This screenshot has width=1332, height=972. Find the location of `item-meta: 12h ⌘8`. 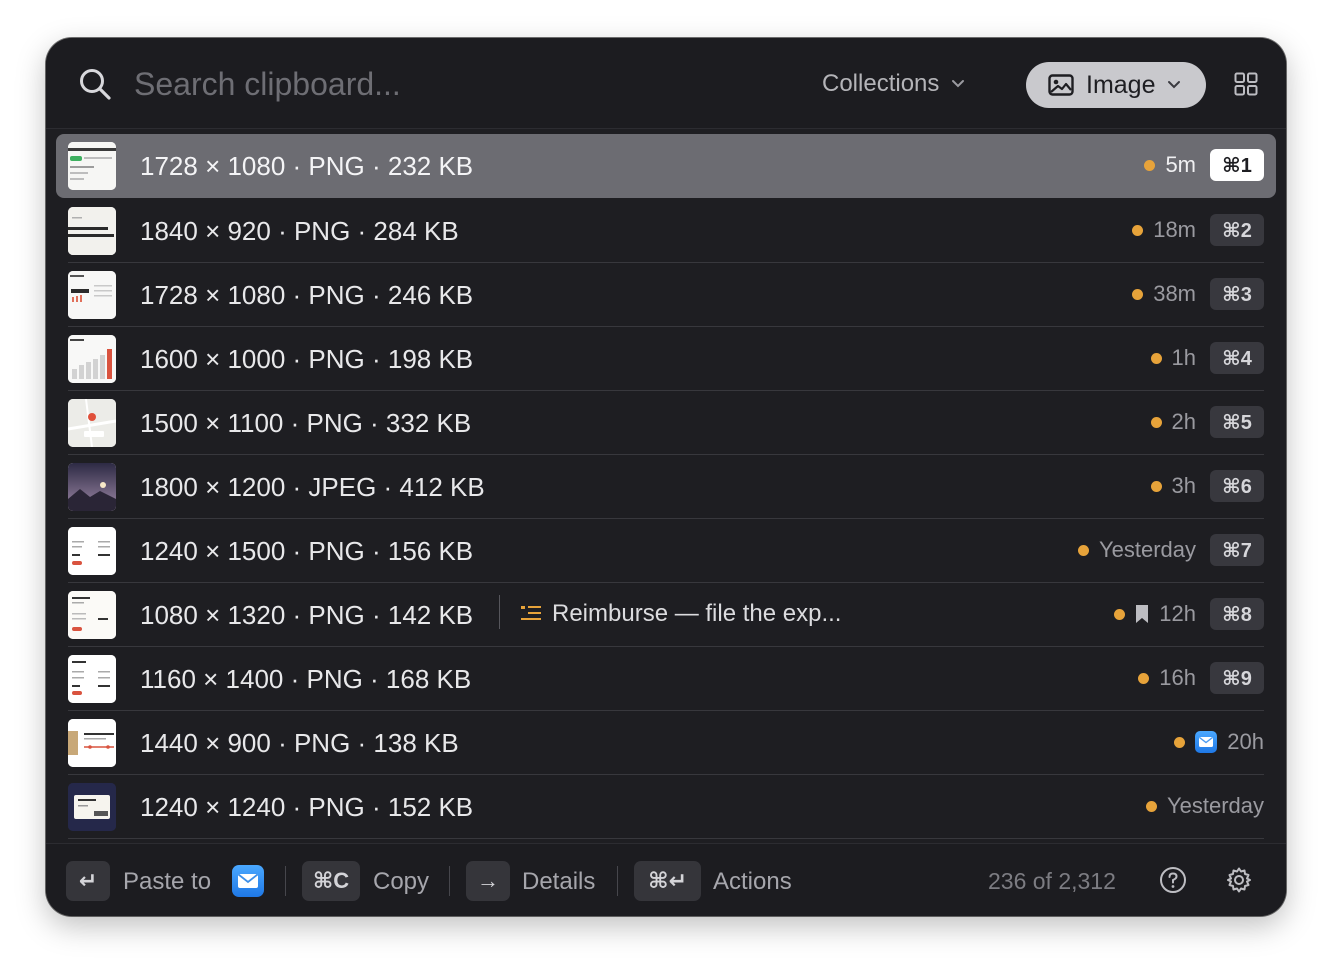

item-meta: 12h ⌘8 is located at coordinates (1189, 614).